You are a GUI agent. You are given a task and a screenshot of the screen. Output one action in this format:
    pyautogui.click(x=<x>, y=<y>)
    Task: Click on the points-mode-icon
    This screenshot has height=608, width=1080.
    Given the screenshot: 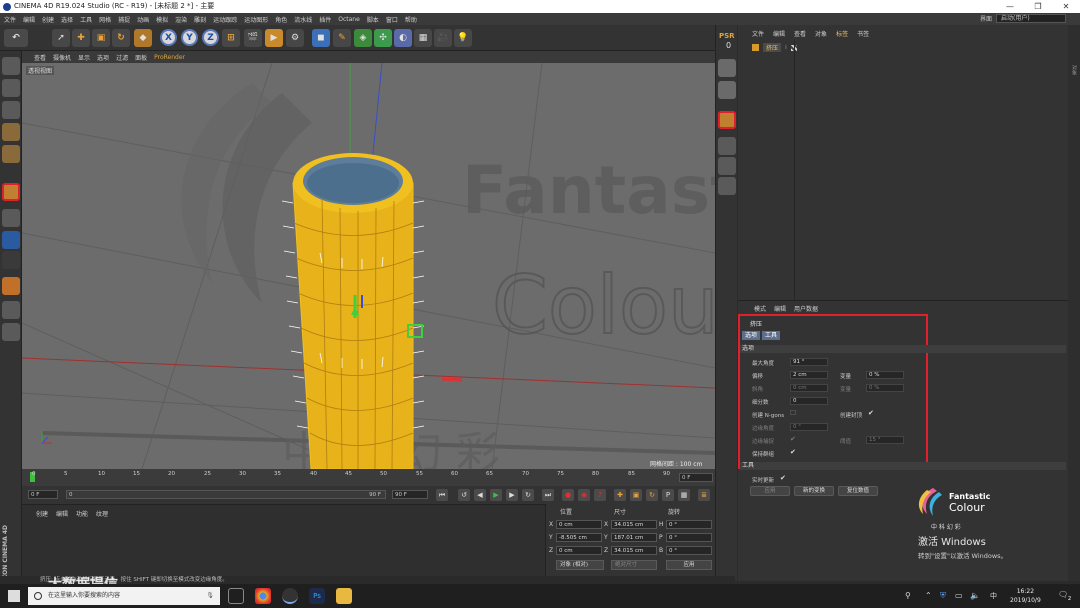 What is the action you would take?
    pyautogui.click(x=11, y=132)
    